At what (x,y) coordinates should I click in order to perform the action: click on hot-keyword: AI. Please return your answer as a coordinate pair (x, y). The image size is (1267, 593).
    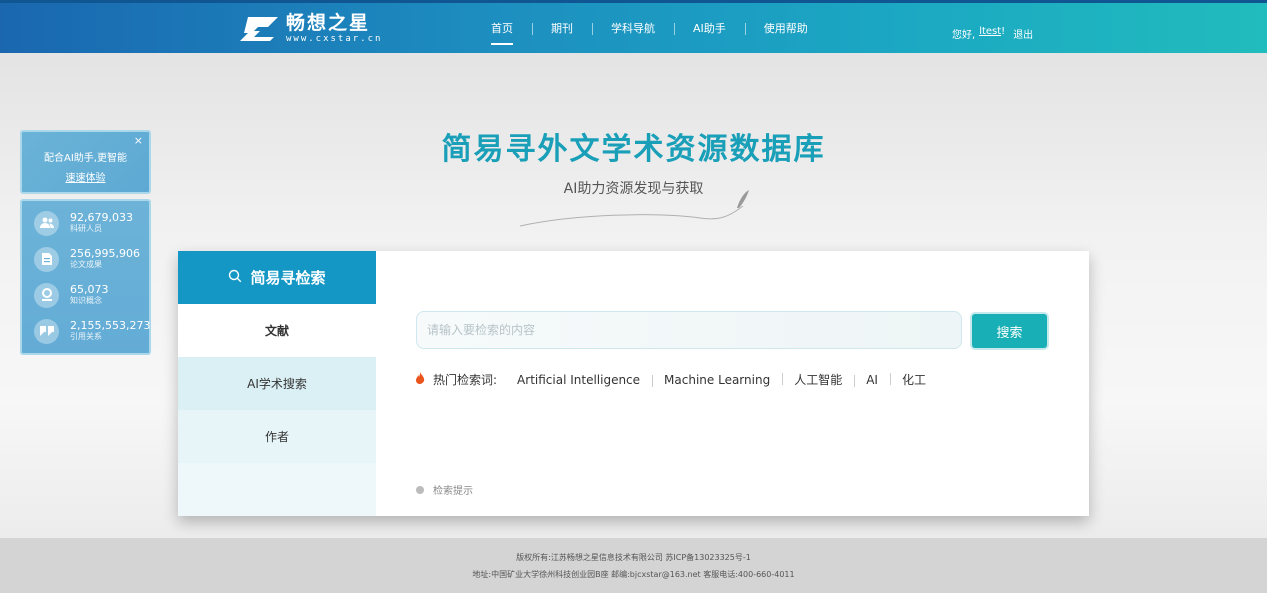
    Looking at the image, I should click on (872, 380).